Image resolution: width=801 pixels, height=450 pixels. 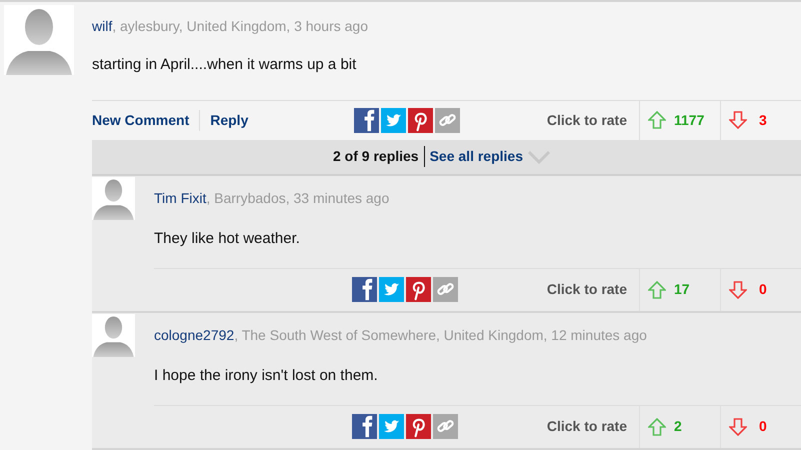 What do you see at coordinates (689, 120) in the screenshot?
I see `upvote-count: 1177` at bounding box center [689, 120].